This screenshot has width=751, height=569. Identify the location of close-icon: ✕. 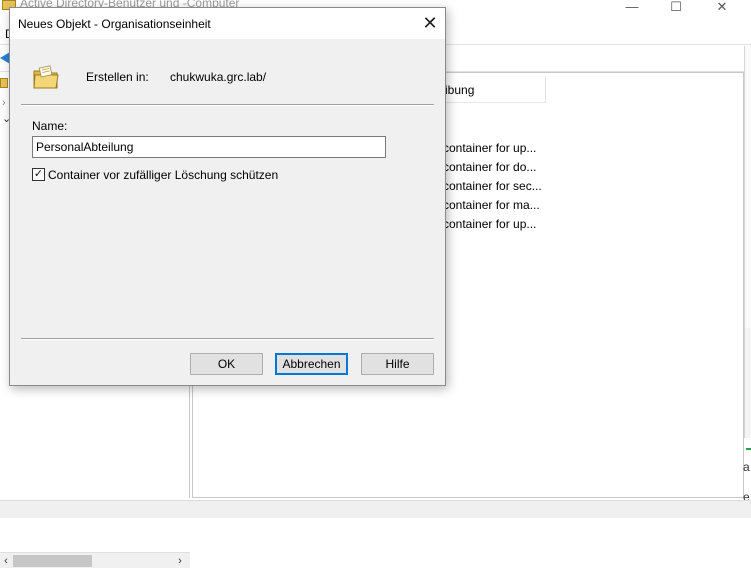
(430, 23).